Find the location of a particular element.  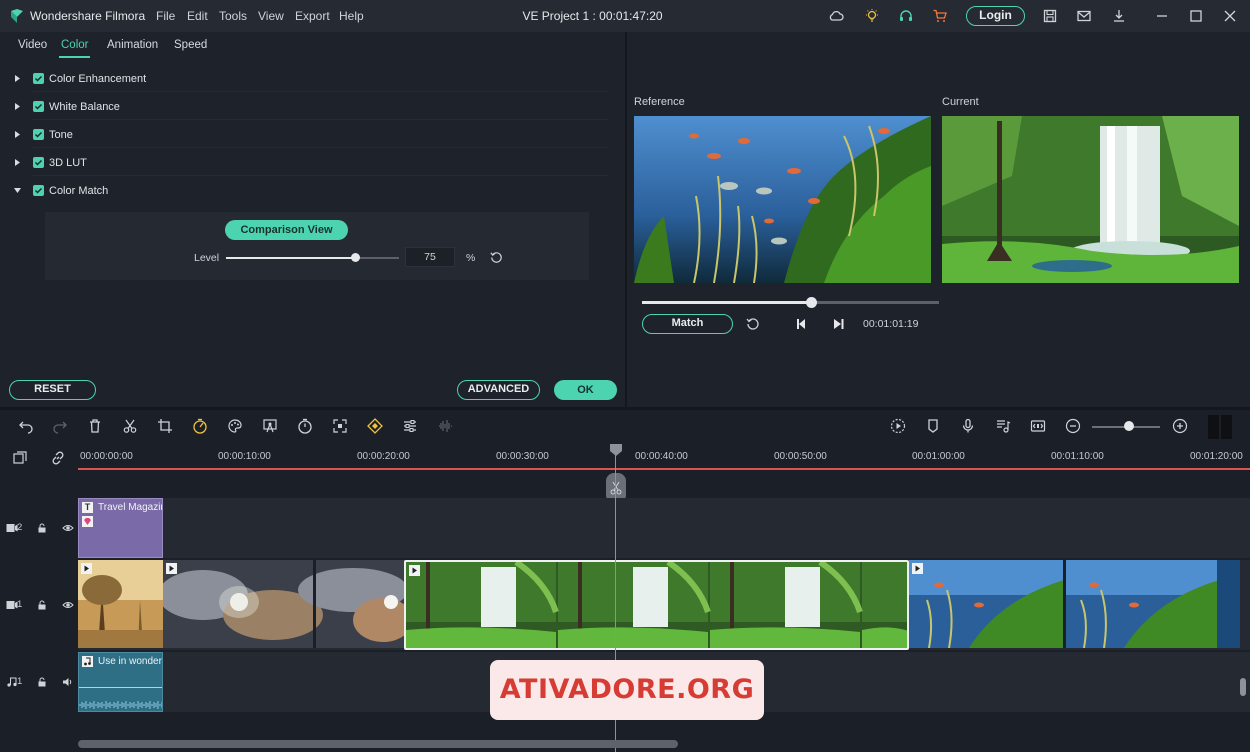

tab-video: Video is located at coordinates (32, 45).